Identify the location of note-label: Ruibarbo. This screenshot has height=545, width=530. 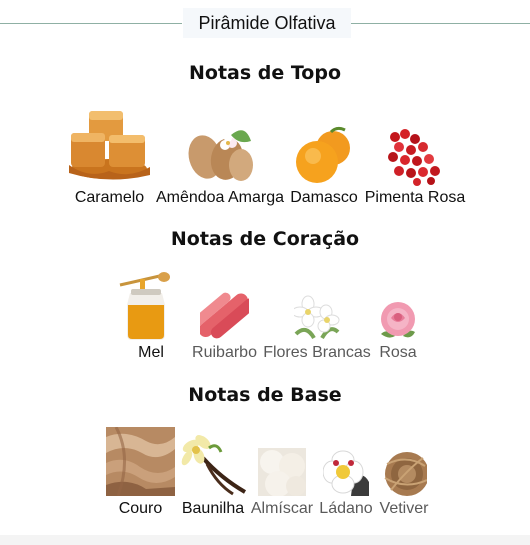
(224, 352).